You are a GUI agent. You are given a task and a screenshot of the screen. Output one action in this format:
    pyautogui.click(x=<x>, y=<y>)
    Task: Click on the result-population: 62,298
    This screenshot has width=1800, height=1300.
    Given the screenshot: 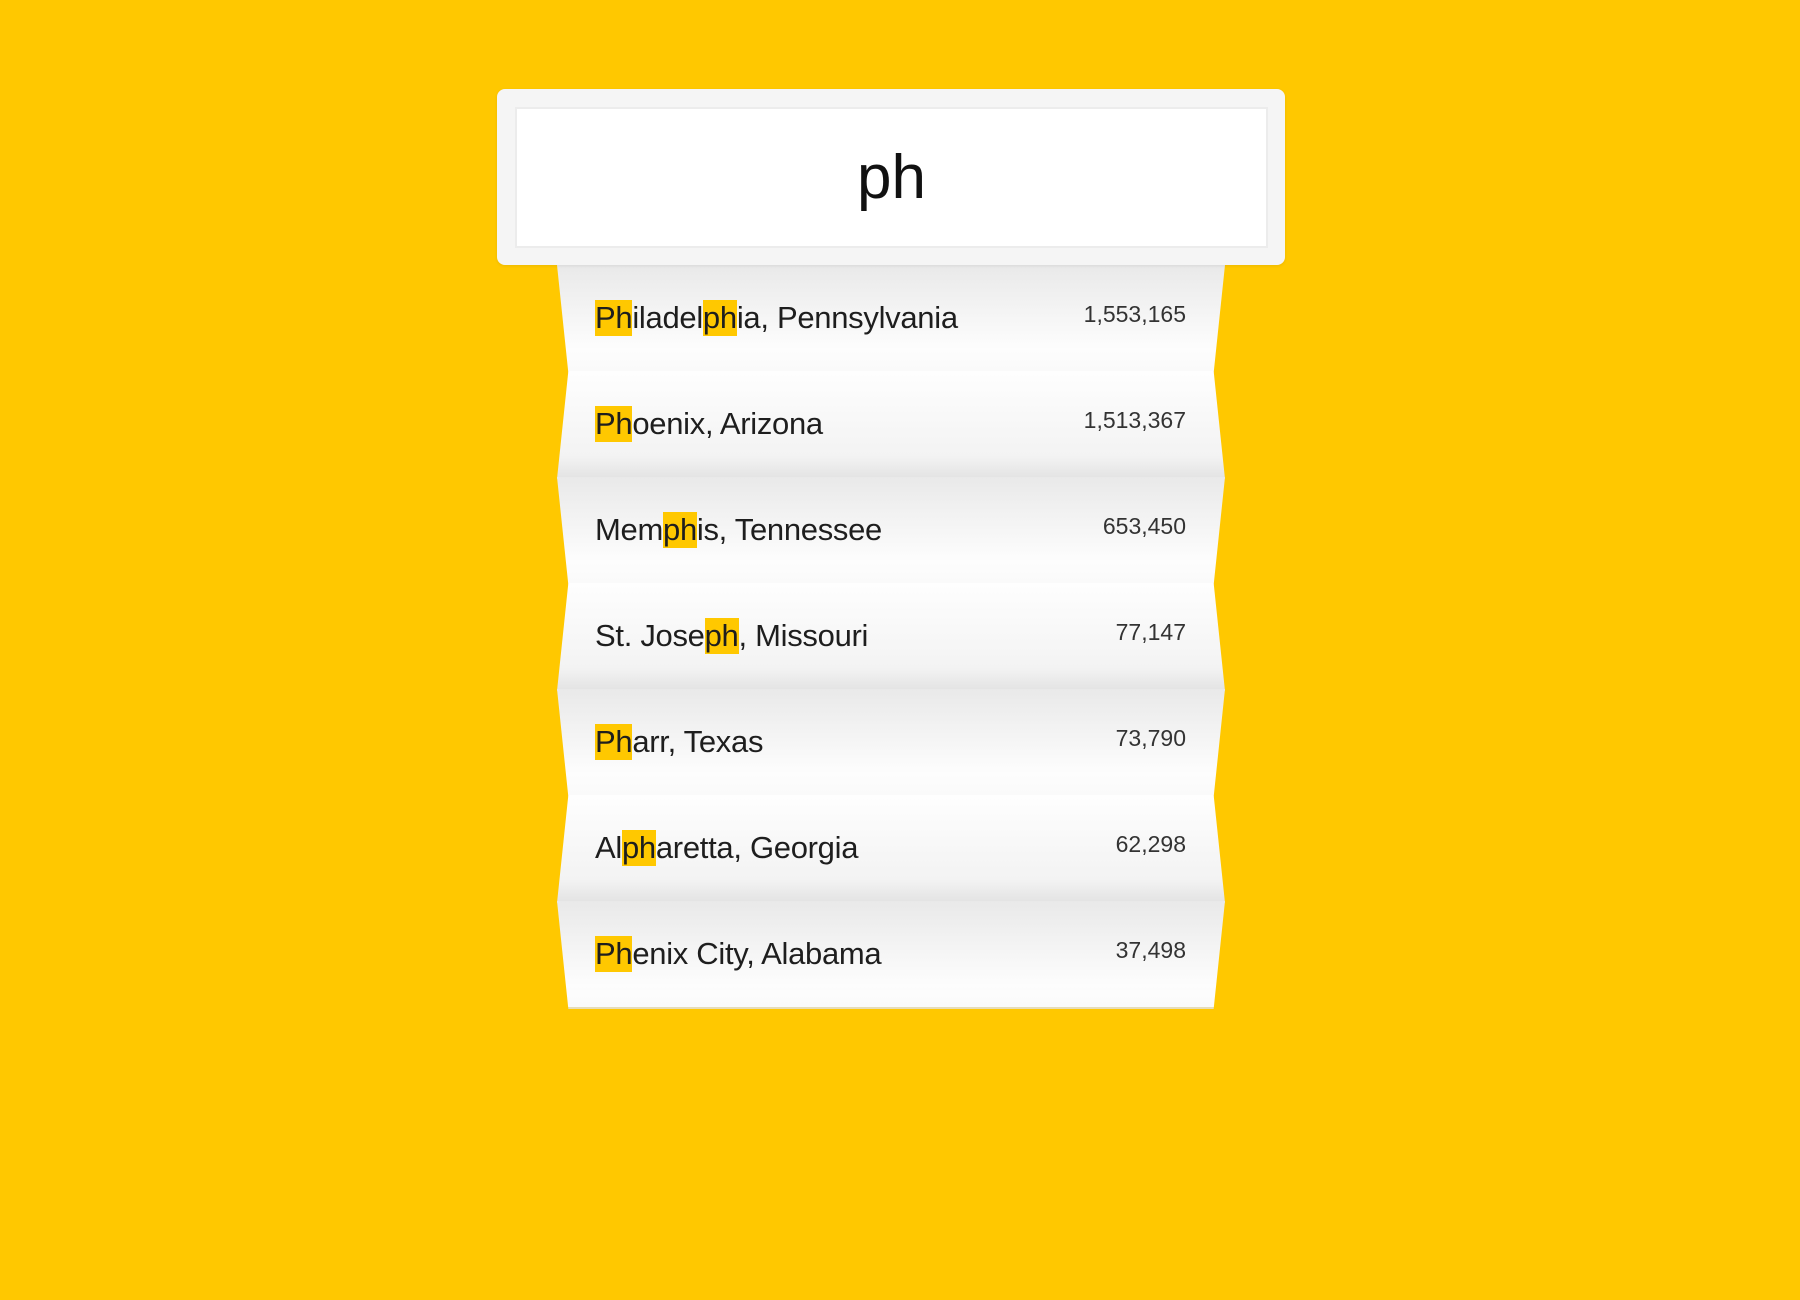 What is the action you would take?
    pyautogui.click(x=1150, y=843)
    